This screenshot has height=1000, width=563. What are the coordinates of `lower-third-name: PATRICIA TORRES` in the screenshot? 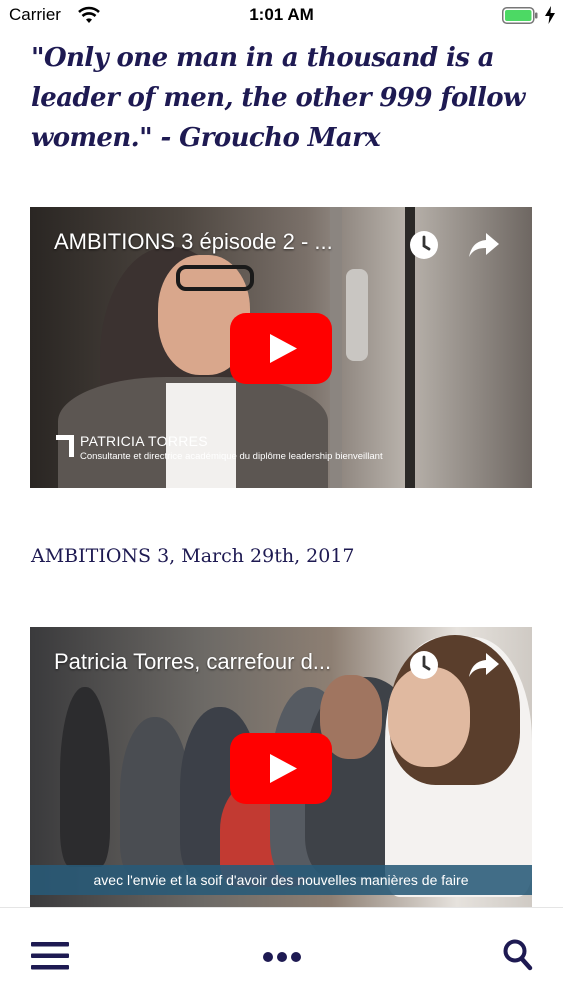 It's located at (144, 441).